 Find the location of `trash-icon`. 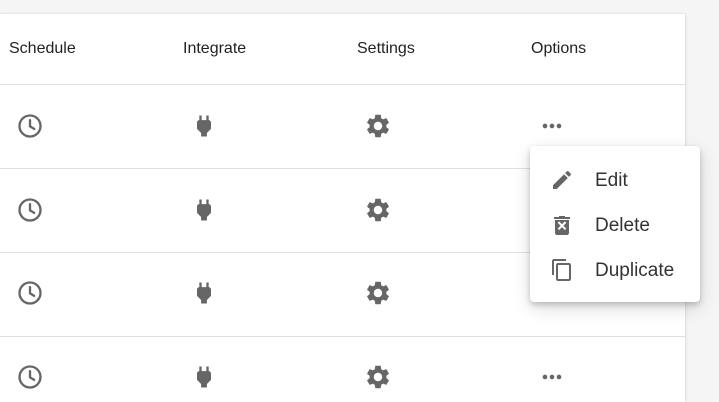

trash-icon is located at coordinates (562, 225).